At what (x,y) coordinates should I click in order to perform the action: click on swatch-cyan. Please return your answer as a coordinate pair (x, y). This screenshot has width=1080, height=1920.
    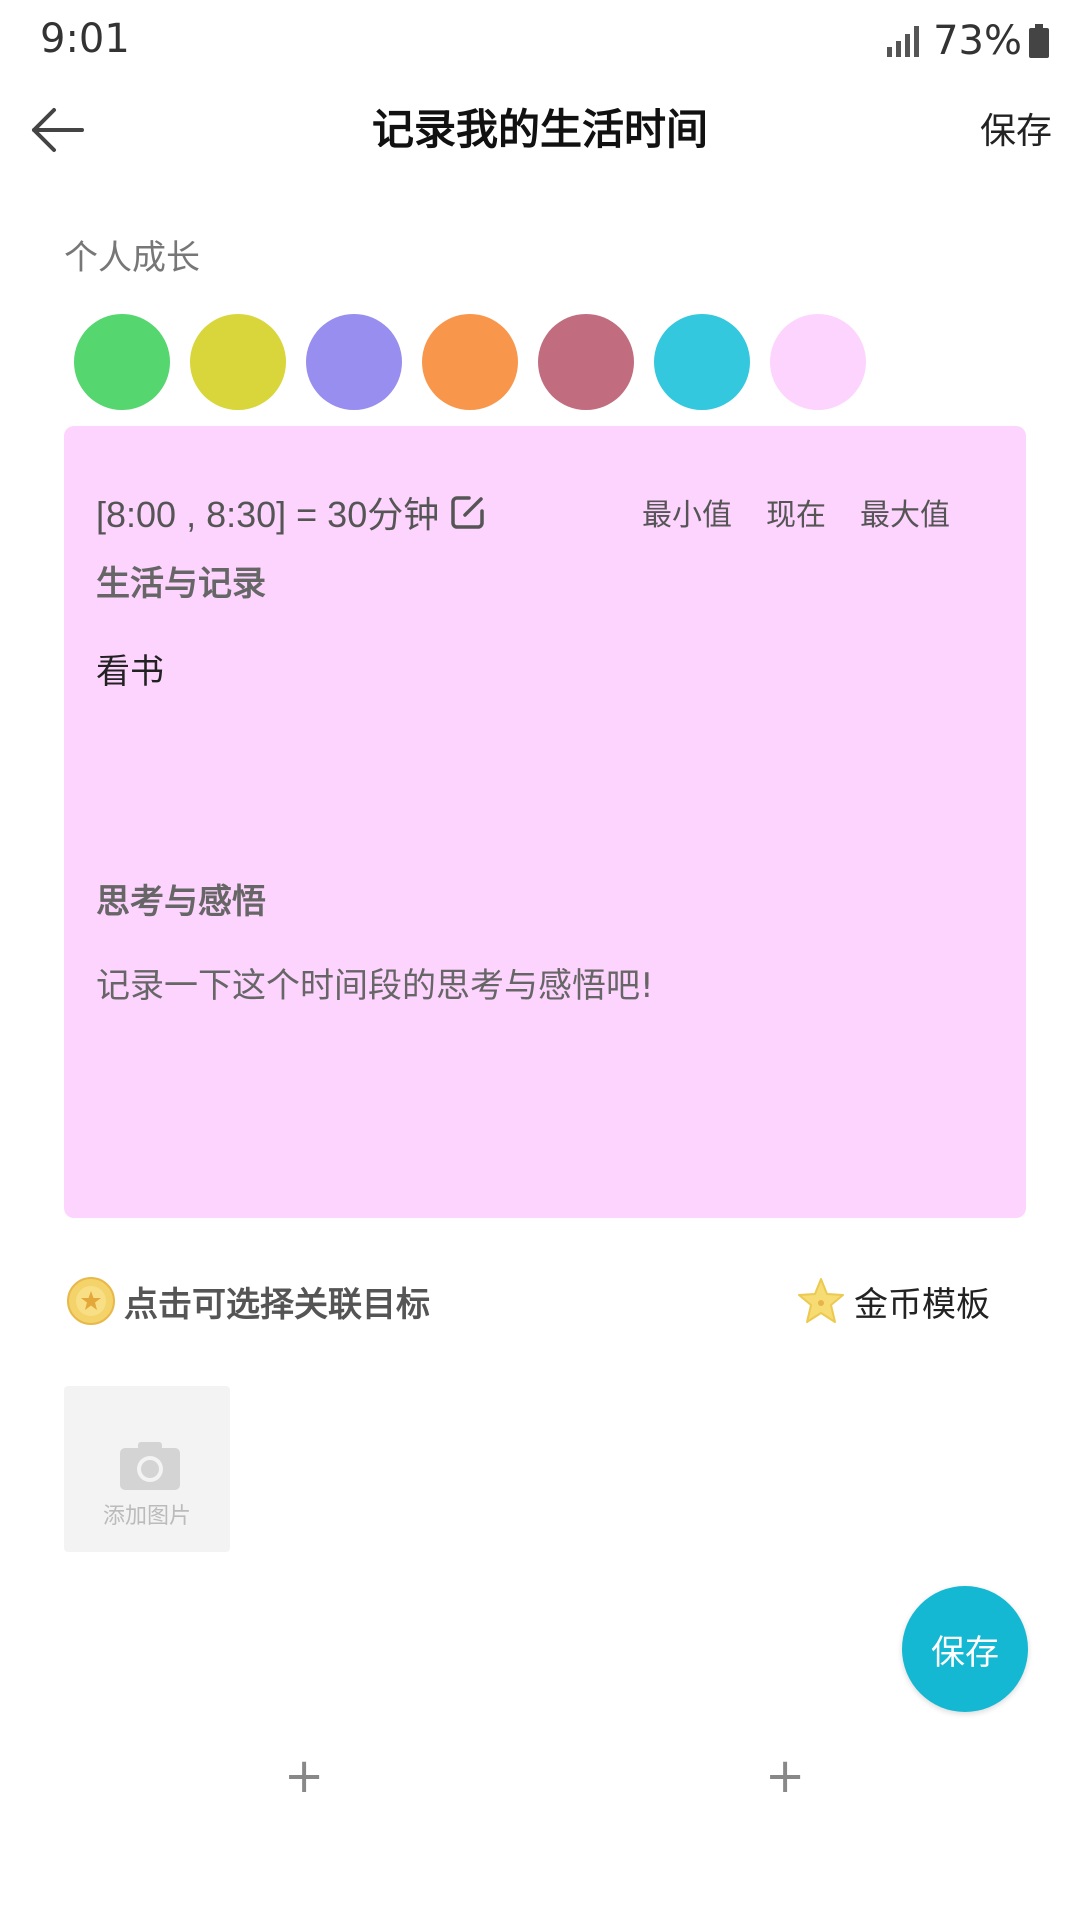
    Looking at the image, I should click on (702, 362).